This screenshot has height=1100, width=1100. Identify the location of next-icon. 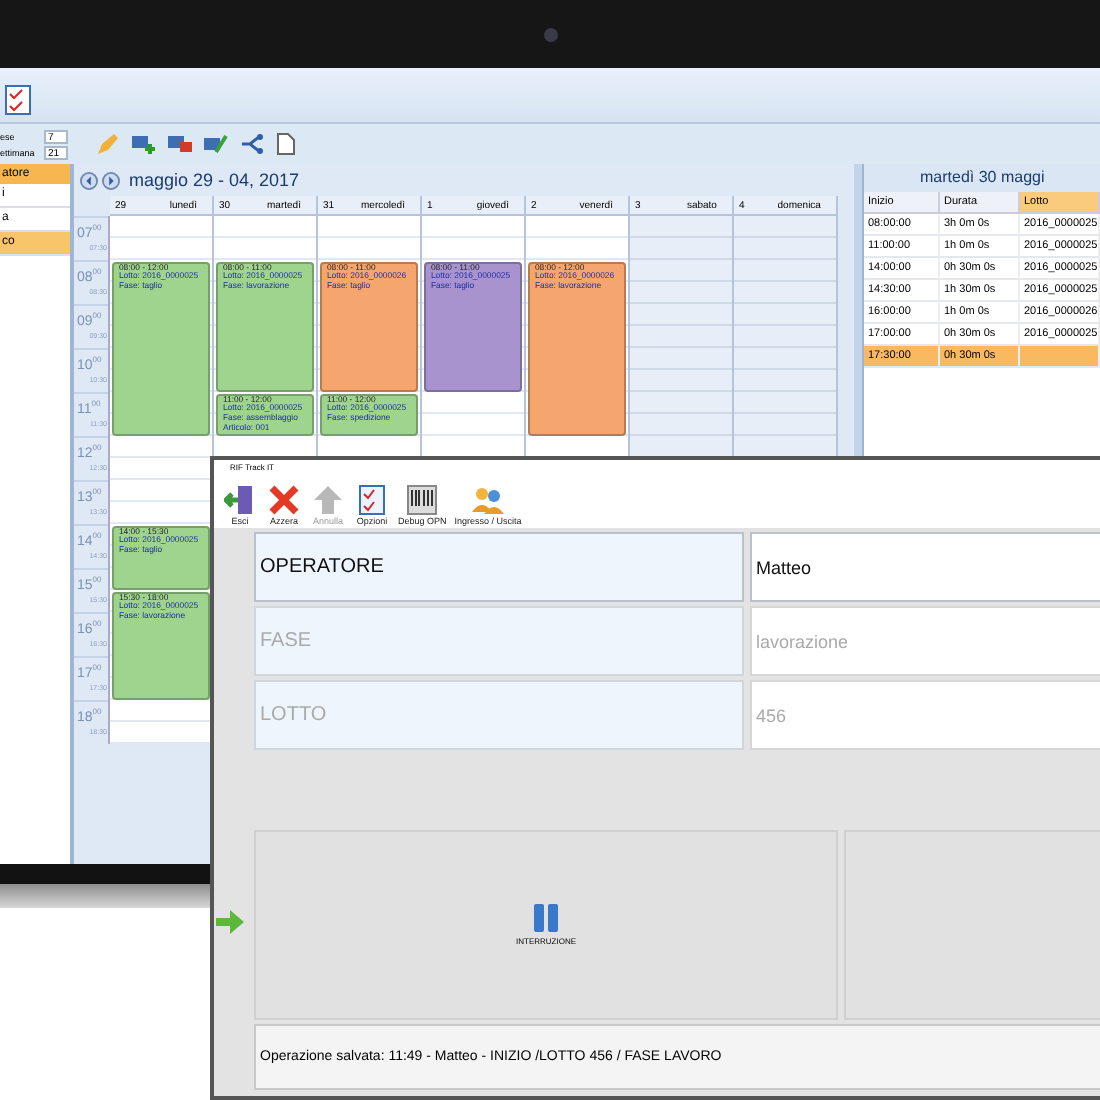
(111, 180).